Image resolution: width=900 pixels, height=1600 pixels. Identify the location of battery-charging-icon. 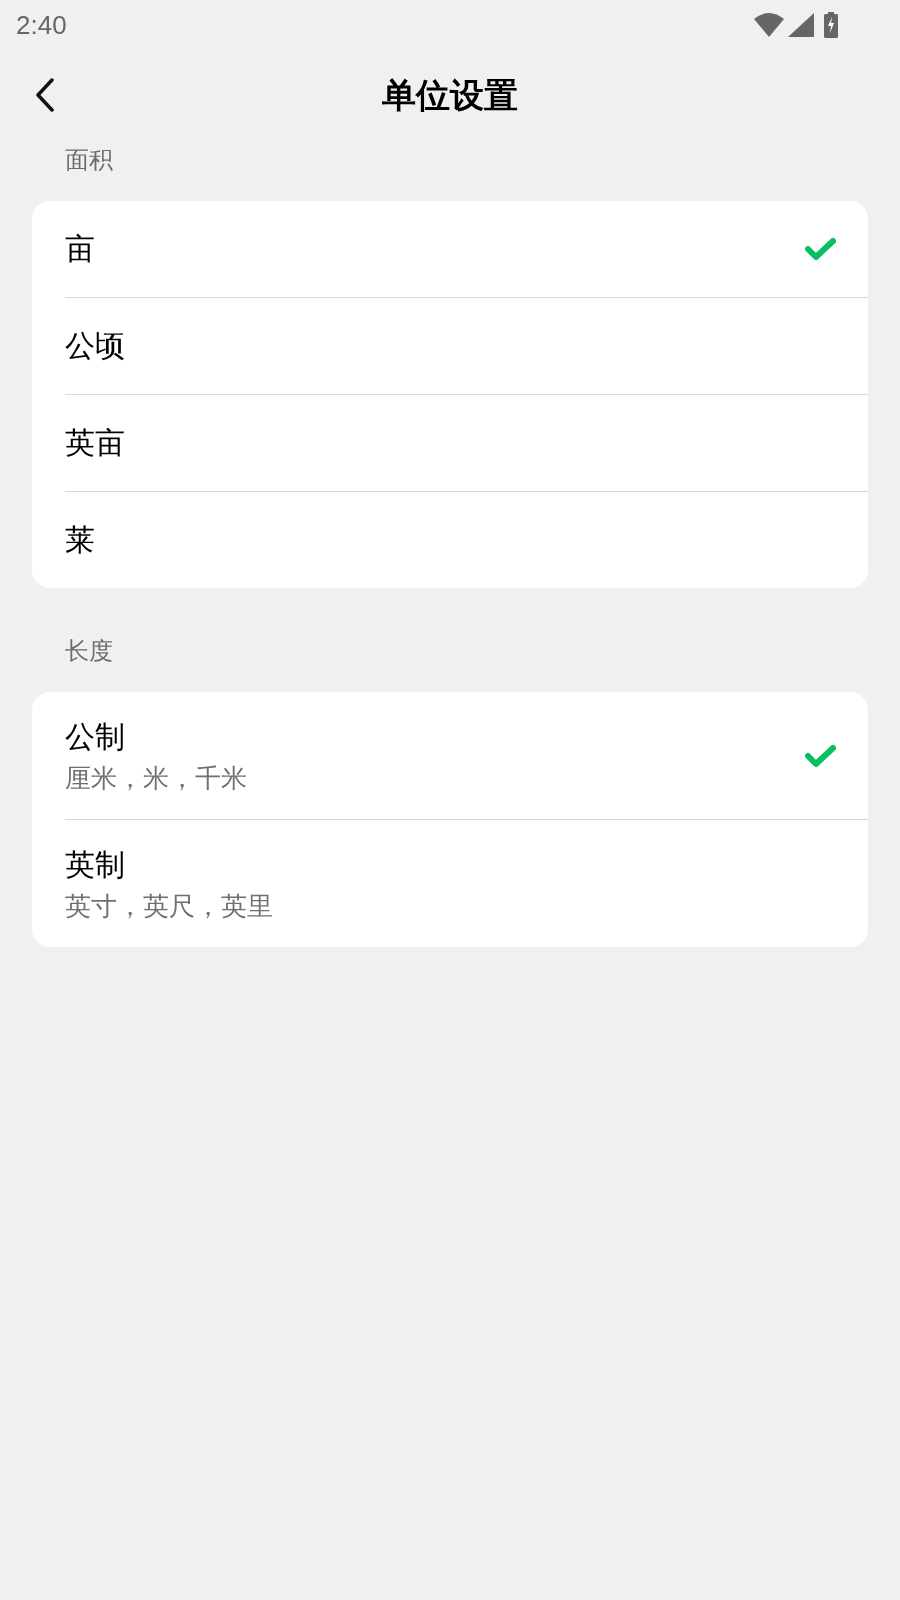
(831, 25).